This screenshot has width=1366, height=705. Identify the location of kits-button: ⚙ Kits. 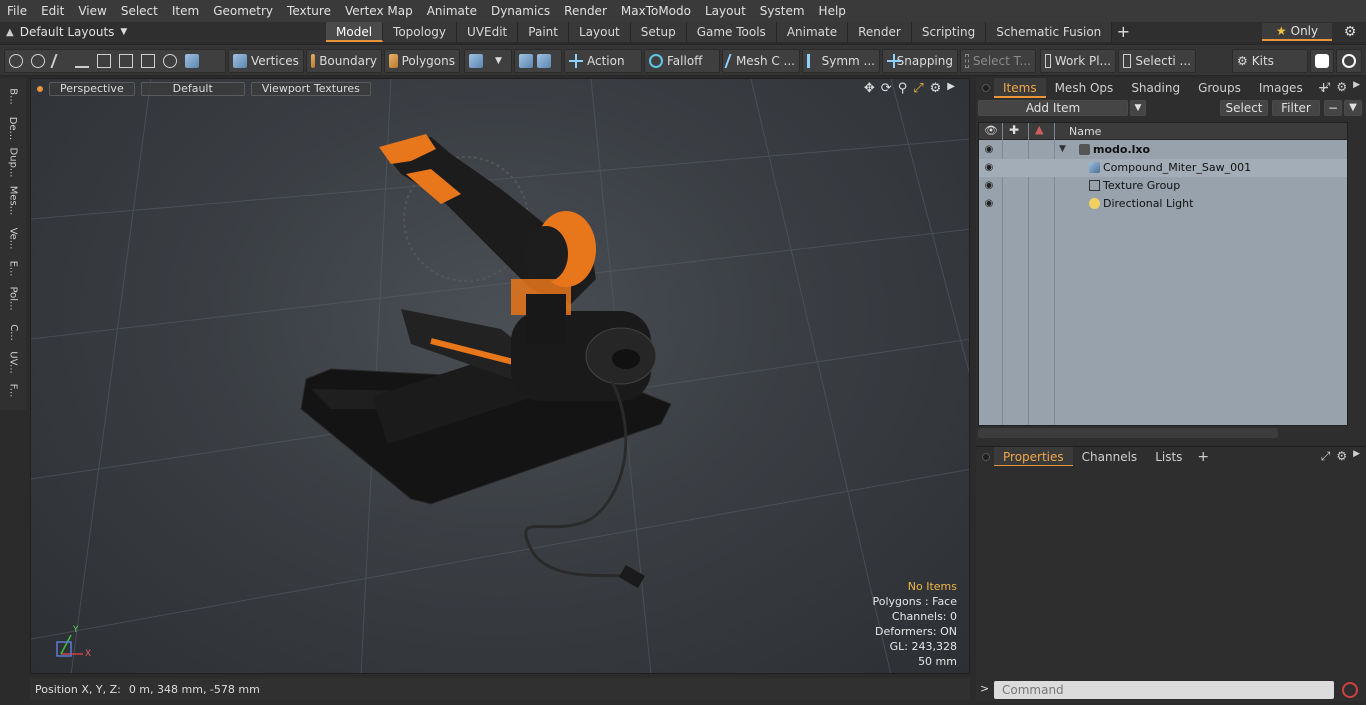
(1270, 61).